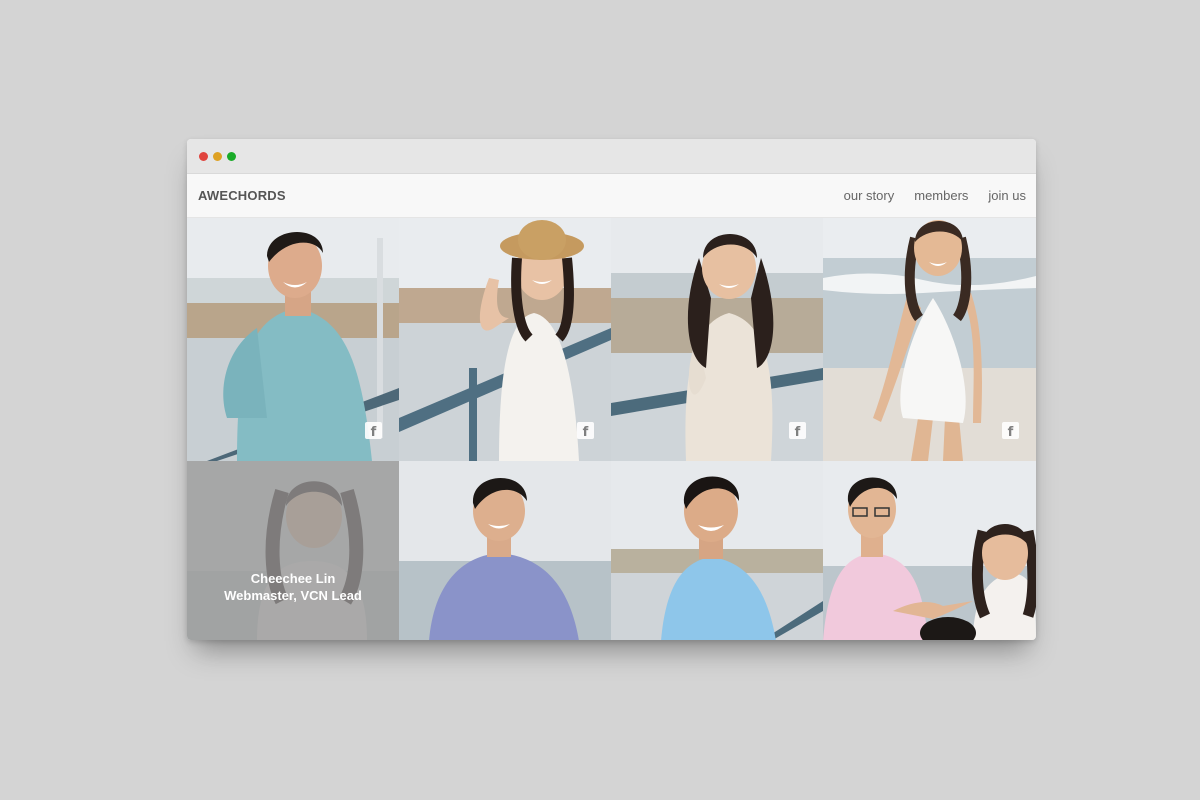  What do you see at coordinates (611, 196) in the screenshot?
I see `navbar: AWECHORDS our story members join us` at bounding box center [611, 196].